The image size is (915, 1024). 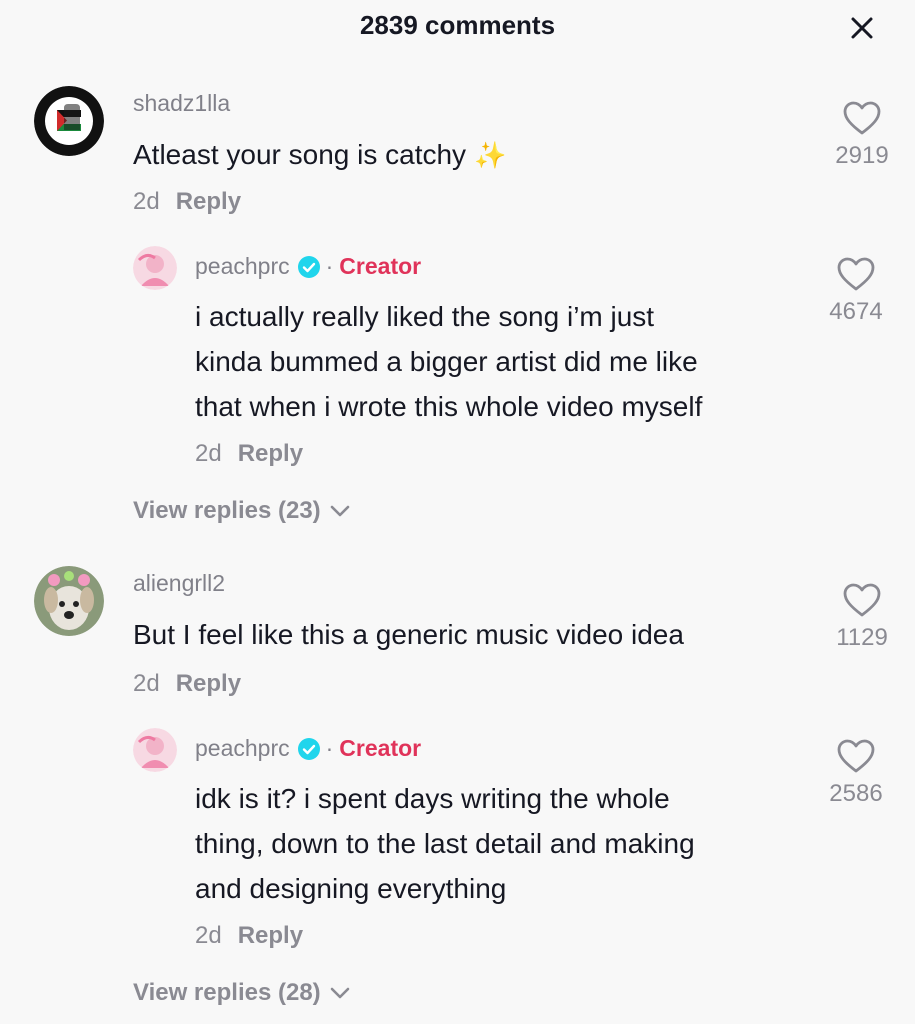 I want to click on view-replies-label: View replies (28), so click(x=227, y=992).